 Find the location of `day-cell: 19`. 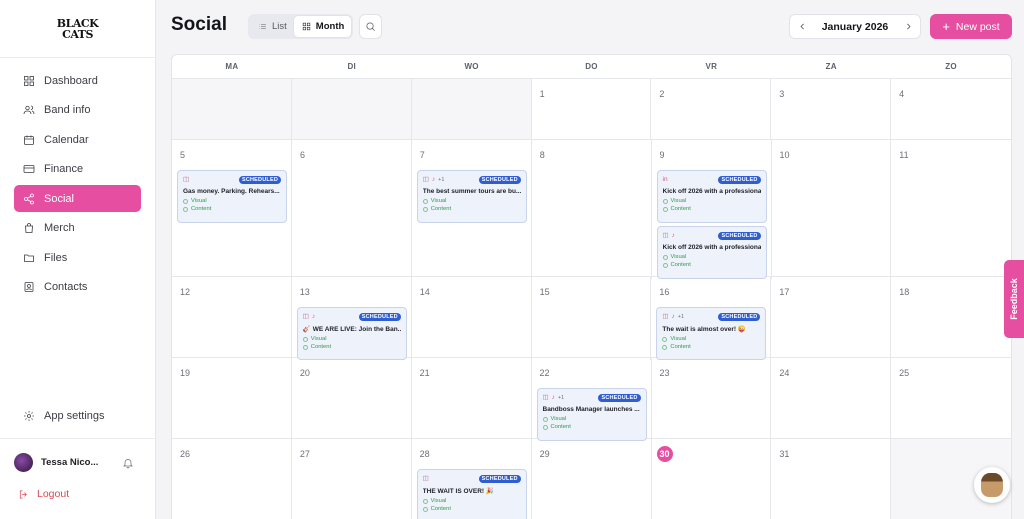

day-cell: 19 is located at coordinates (232, 399).